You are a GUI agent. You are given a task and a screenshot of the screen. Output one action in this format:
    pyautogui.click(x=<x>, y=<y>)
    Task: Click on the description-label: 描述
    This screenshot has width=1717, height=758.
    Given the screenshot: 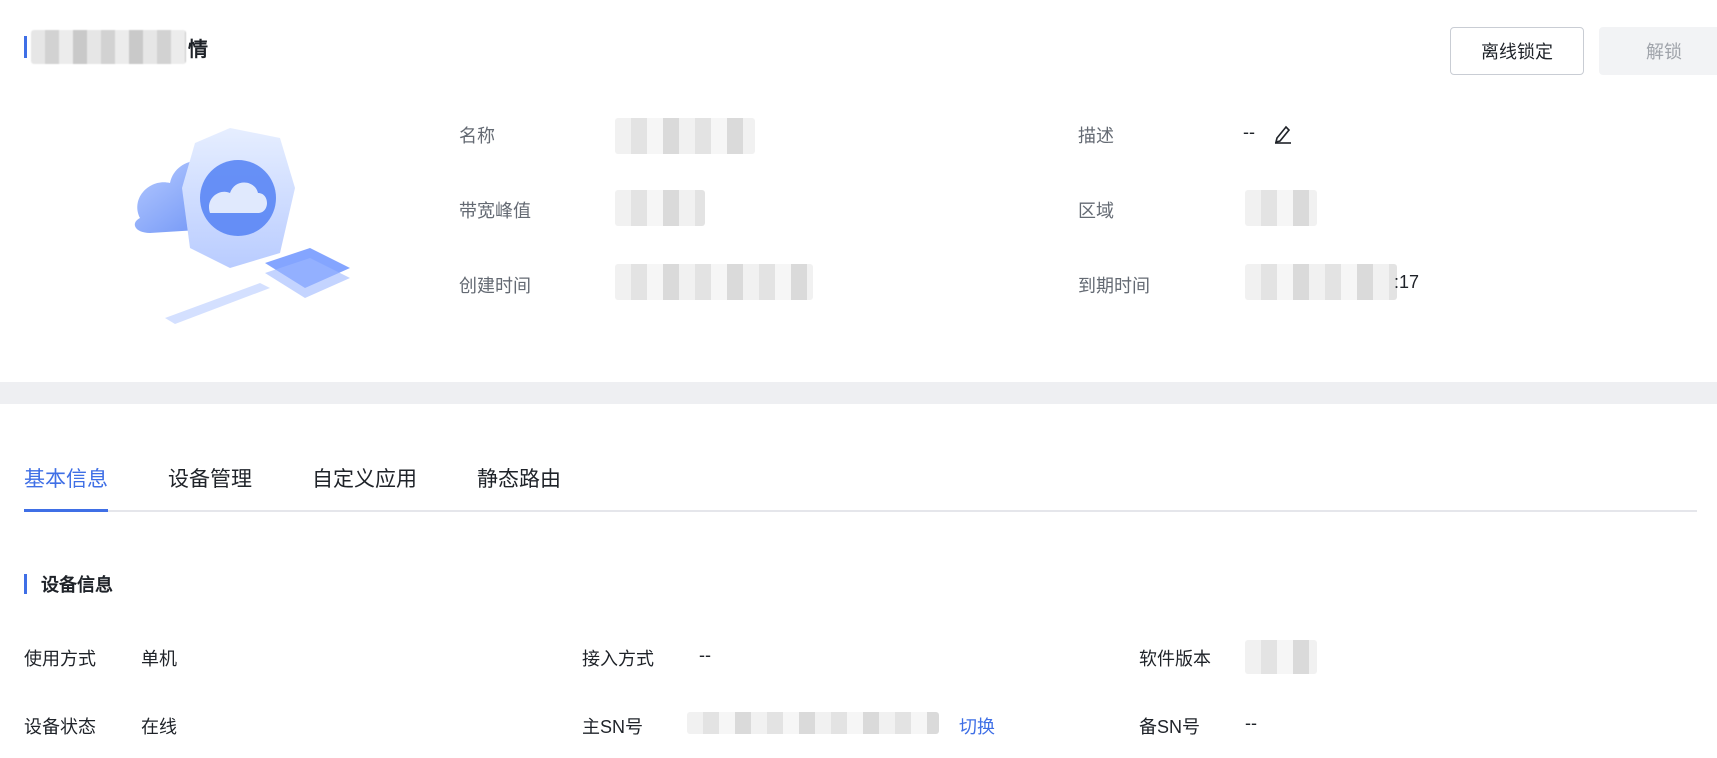 What is the action you would take?
    pyautogui.click(x=1096, y=136)
    